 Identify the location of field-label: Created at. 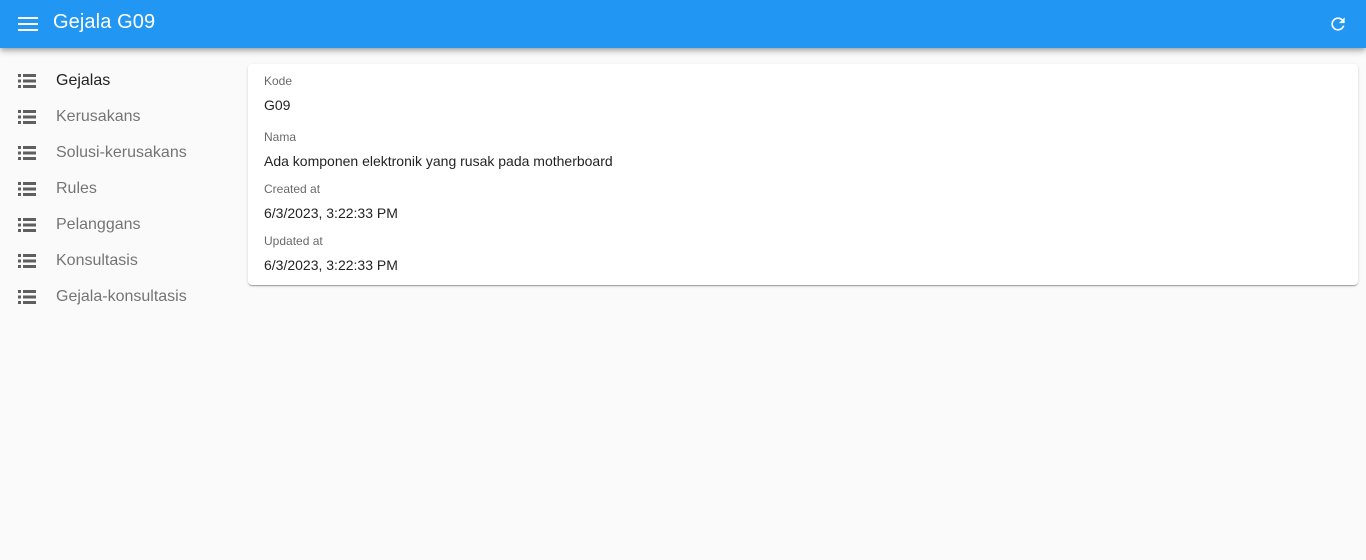
(292, 189).